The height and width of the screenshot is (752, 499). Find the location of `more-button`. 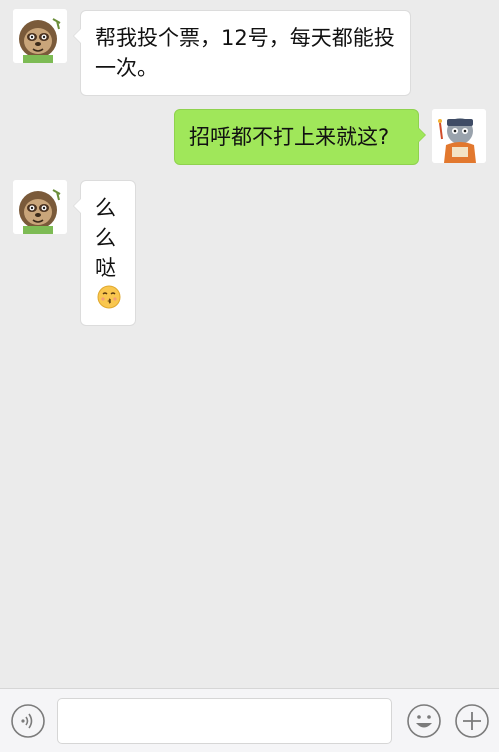

more-button is located at coordinates (472, 721).